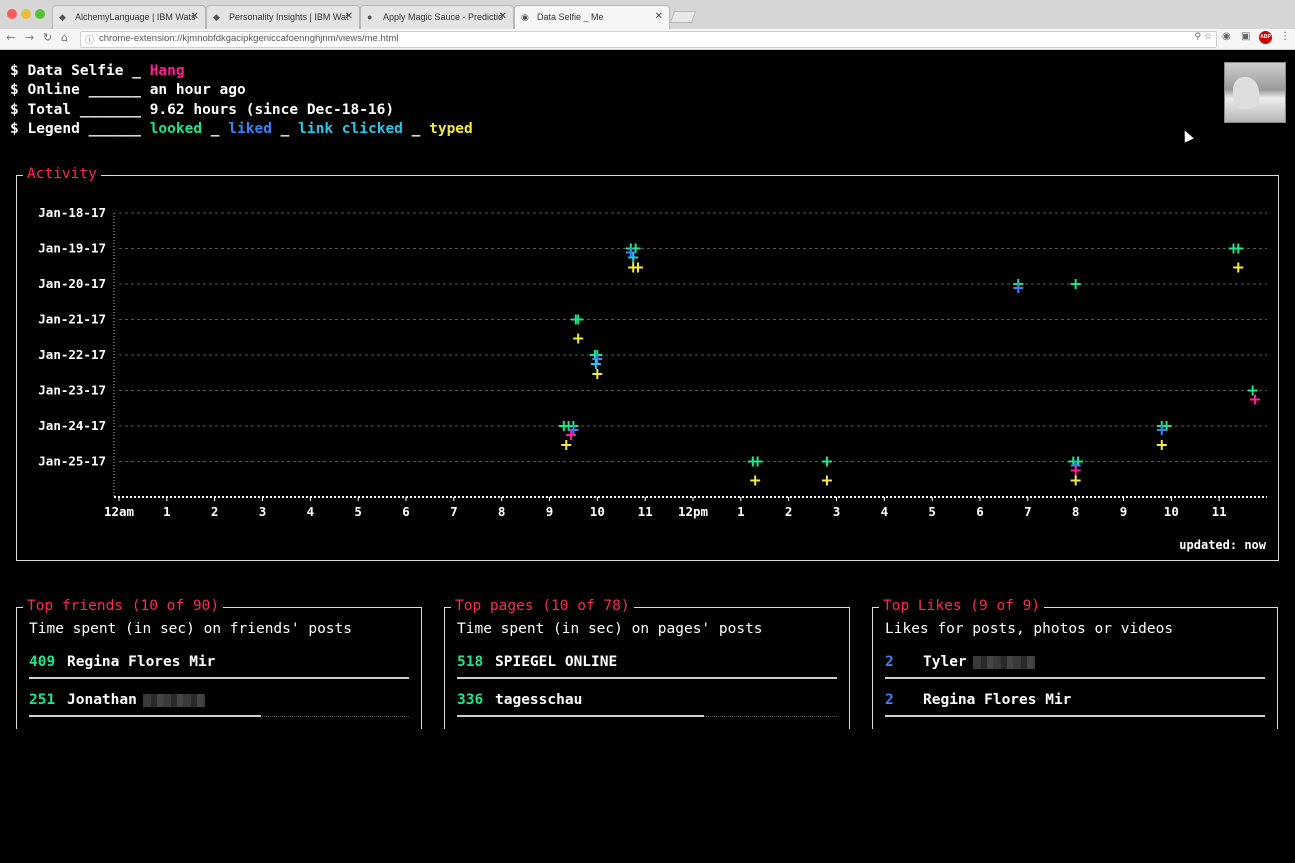 The width and height of the screenshot is (1295, 863). I want to click on lock-extension-icon: ▣, so click(1245, 36).